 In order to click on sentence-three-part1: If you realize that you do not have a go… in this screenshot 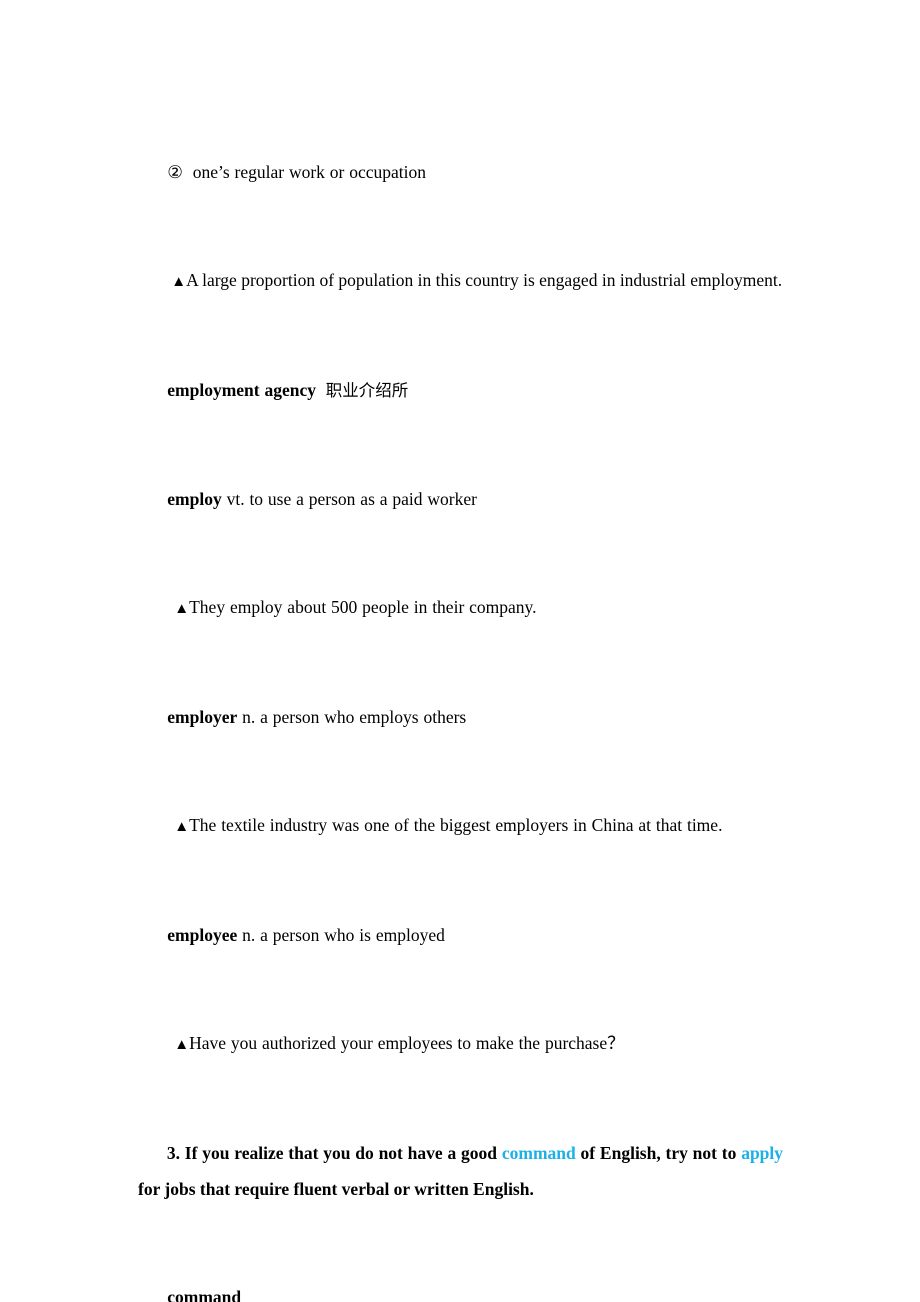, I will do `click(343, 1153)`.